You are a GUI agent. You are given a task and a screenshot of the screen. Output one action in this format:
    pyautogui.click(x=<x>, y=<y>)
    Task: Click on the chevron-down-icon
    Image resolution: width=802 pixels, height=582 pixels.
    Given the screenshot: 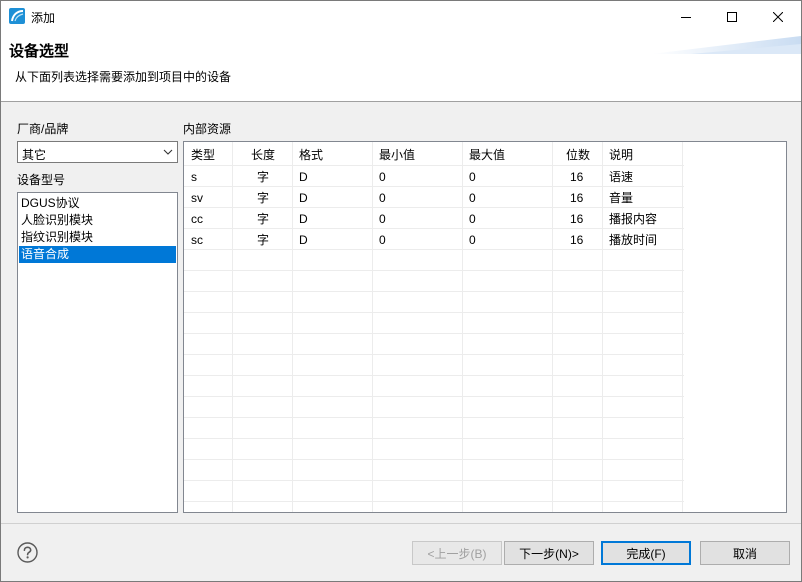 What is the action you would take?
    pyautogui.click(x=168, y=152)
    